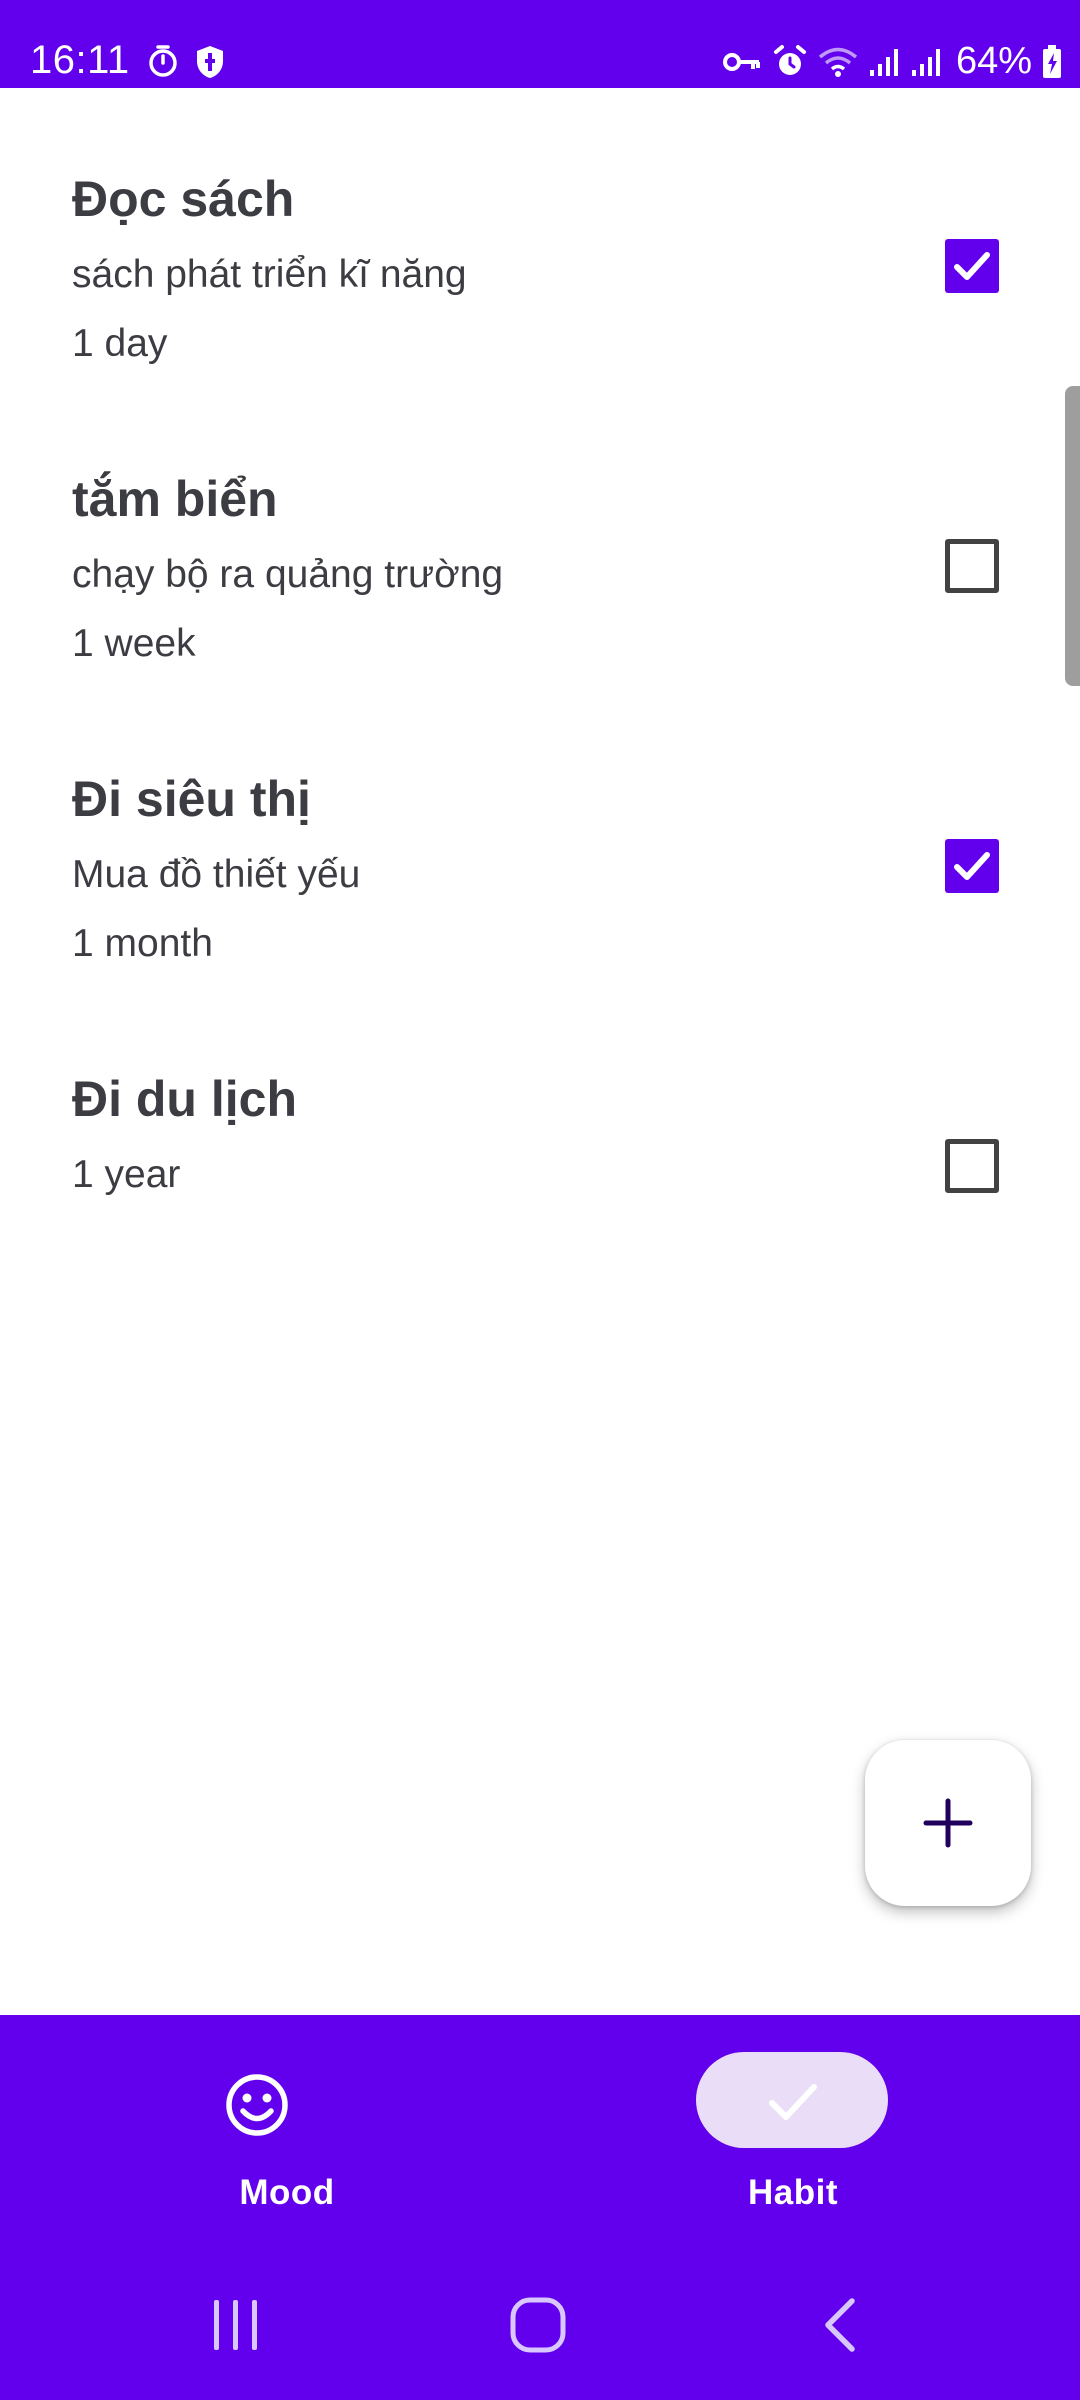 Image resolution: width=1080 pixels, height=2400 pixels. What do you see at coordinates (993, 61) in the screenshot?
I see `battery-percentage: 64%` at bounding box center [993, 61].